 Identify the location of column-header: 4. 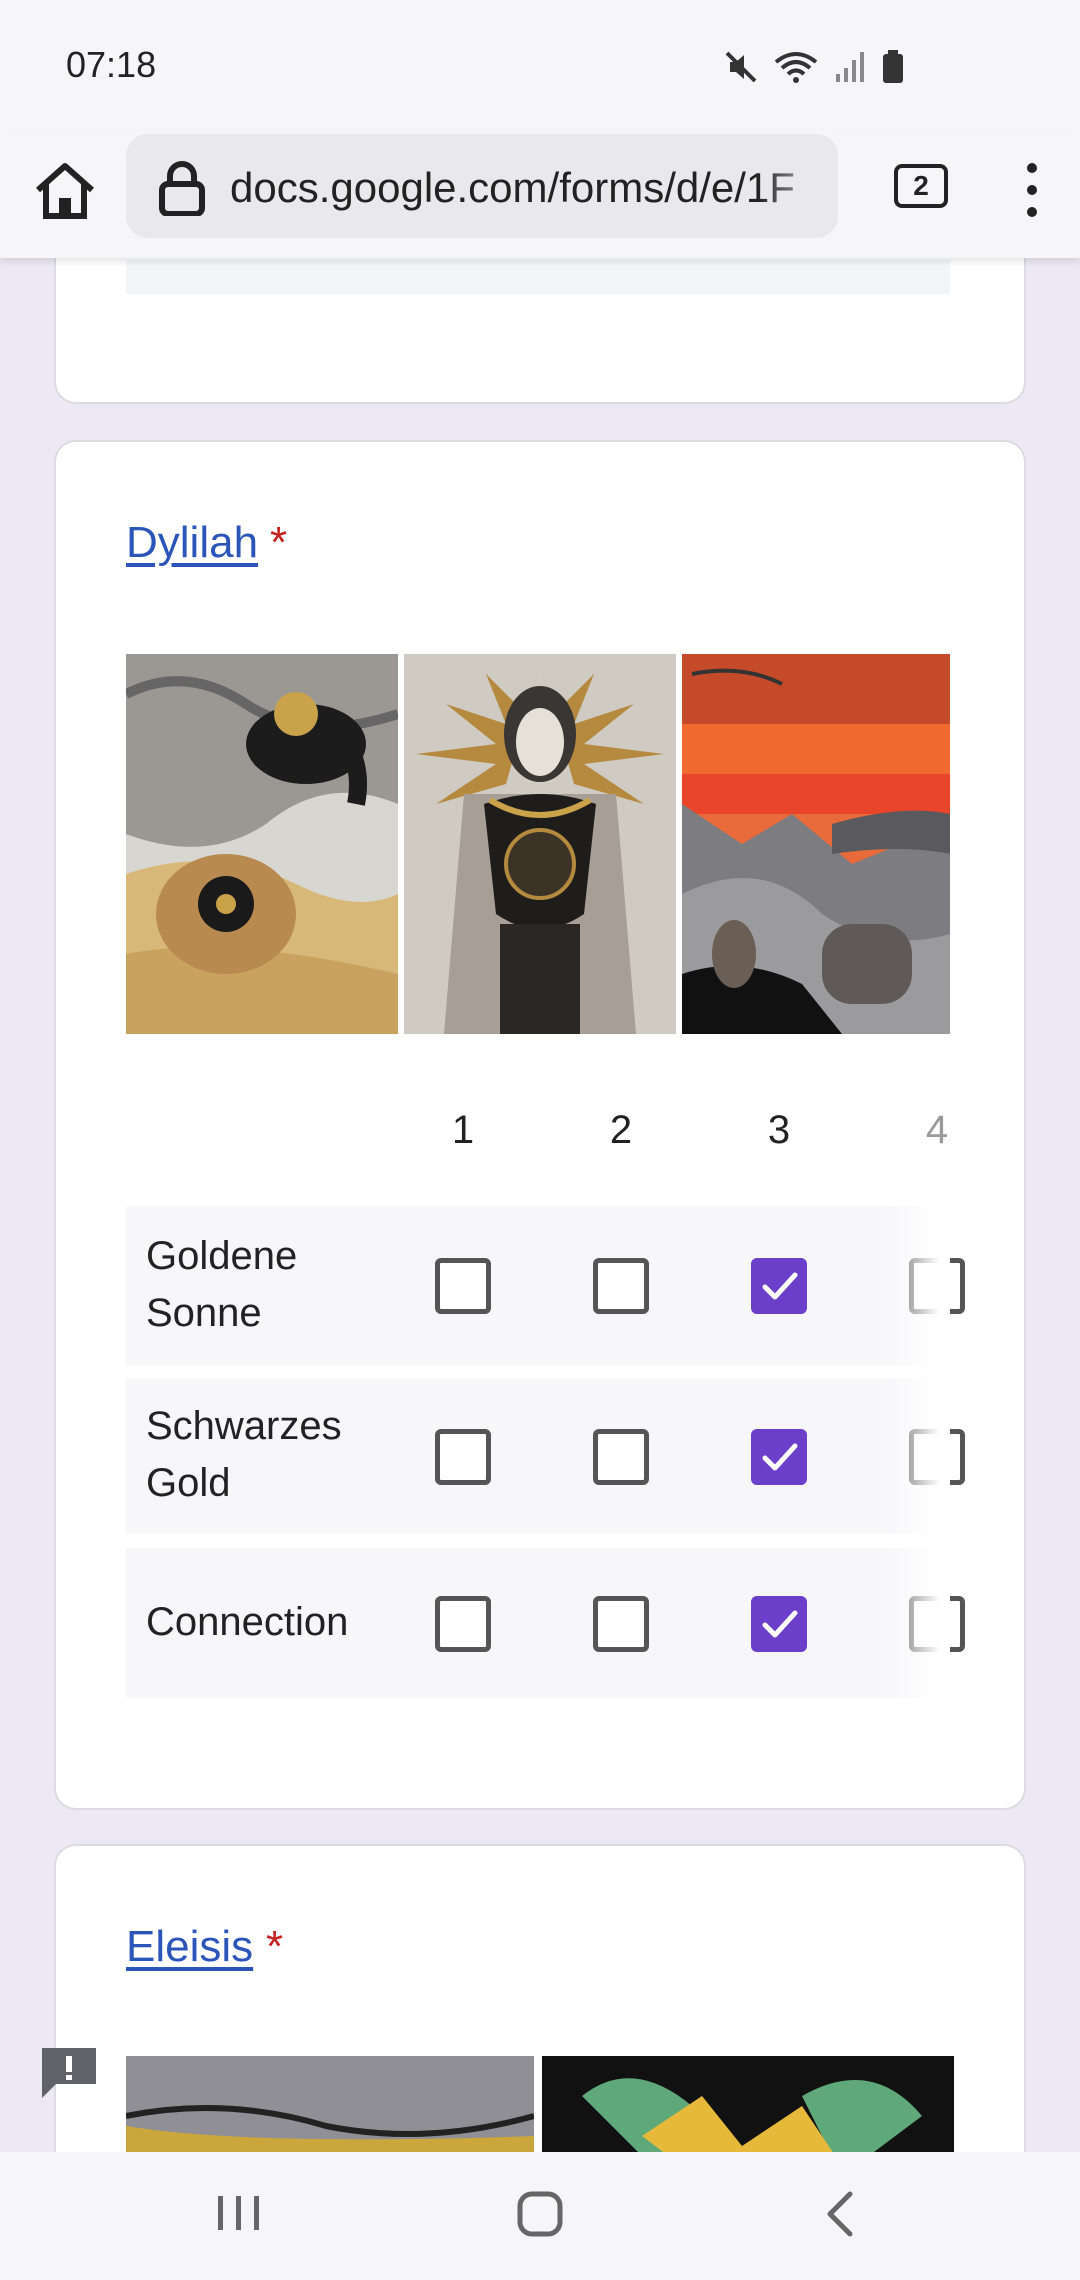
(937, 1130).